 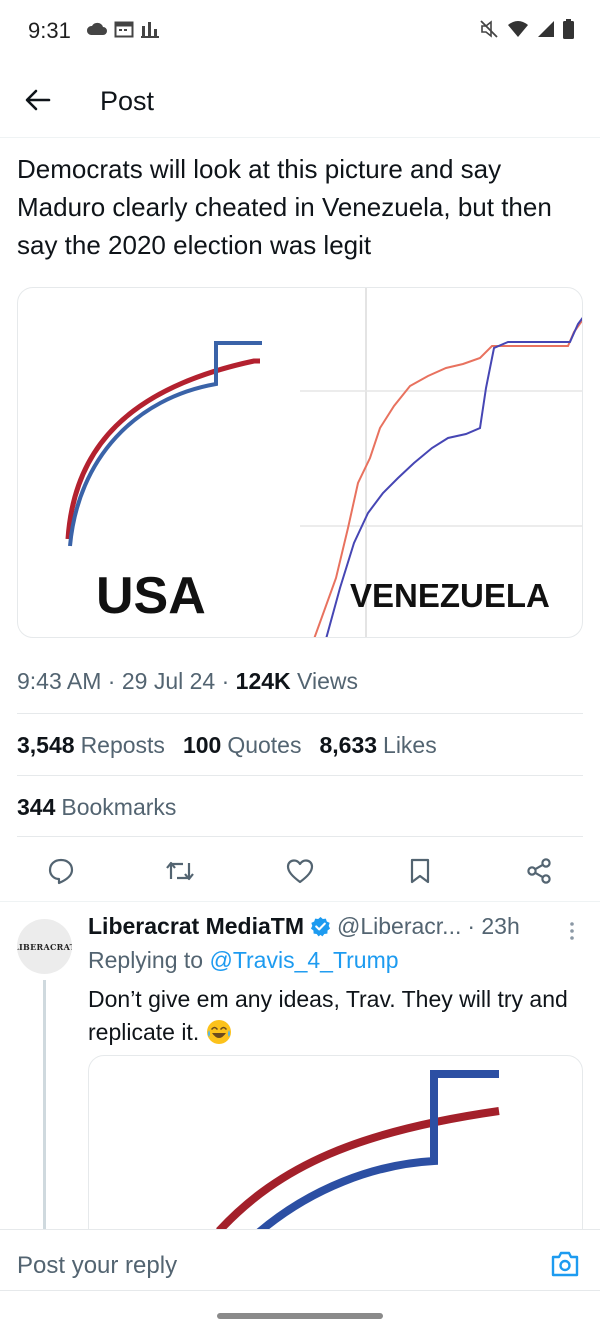 I want to click on venezuela-label: VENEZUELA, so click(x=450, y=595).